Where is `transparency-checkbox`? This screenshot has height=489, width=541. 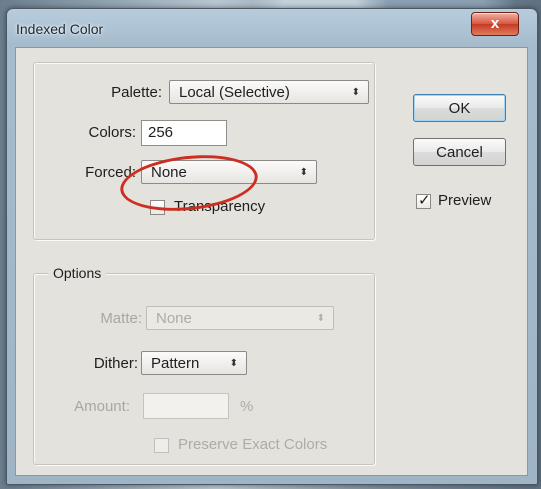
transparency-checkbox is located at coordinates (157, 207).